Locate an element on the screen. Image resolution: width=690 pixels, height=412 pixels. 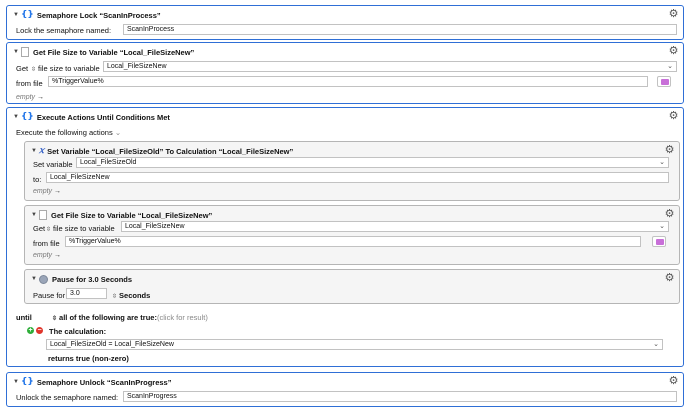
semaphore-lock-header: ▼ {} Semaphore Lock “ScanInProcess” is located at coordinates (346, 15).